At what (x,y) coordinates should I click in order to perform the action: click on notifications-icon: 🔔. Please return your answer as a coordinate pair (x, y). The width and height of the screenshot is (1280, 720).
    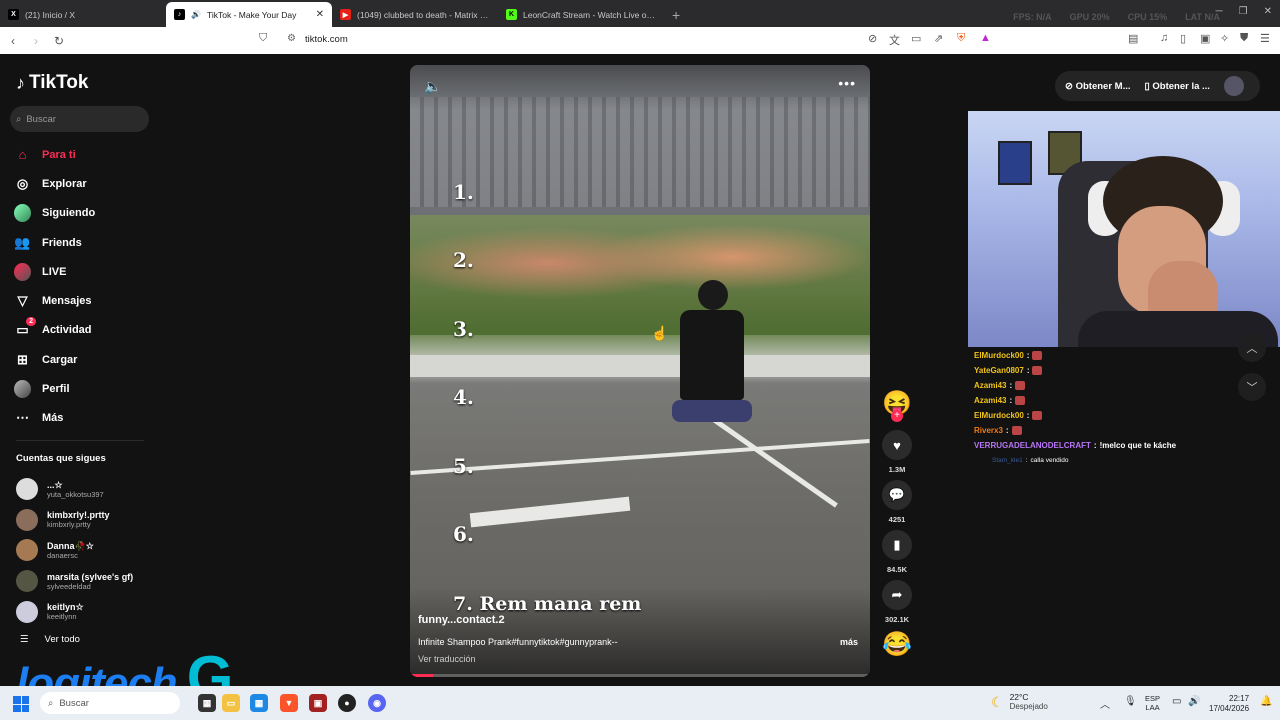
    Looking at the image, I should click on (1266, 701).